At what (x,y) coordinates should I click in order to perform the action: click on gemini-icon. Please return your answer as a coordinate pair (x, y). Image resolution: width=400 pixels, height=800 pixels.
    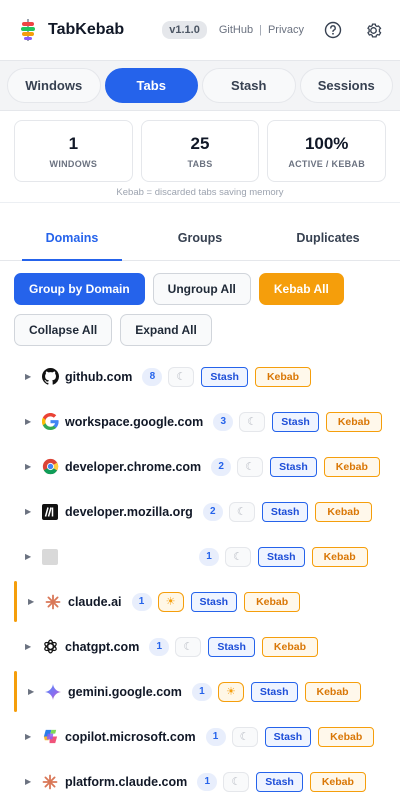
    Looking at the image, I should click on (53, 692).